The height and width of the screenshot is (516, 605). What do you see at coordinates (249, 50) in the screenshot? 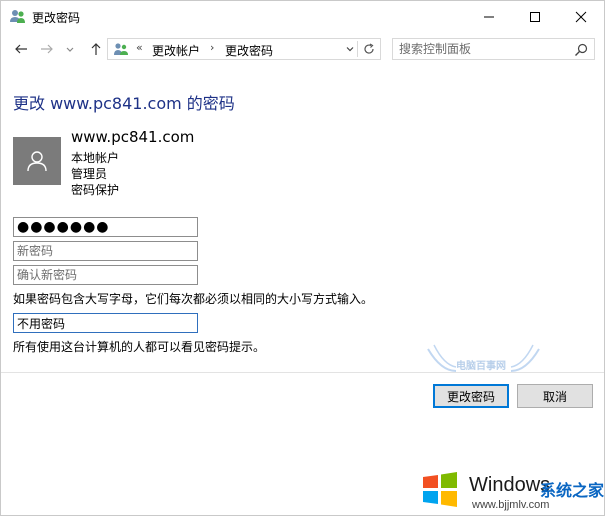
I see `breadcrumb-item-change-password: 更改密码` at bounding box center [249, 50].